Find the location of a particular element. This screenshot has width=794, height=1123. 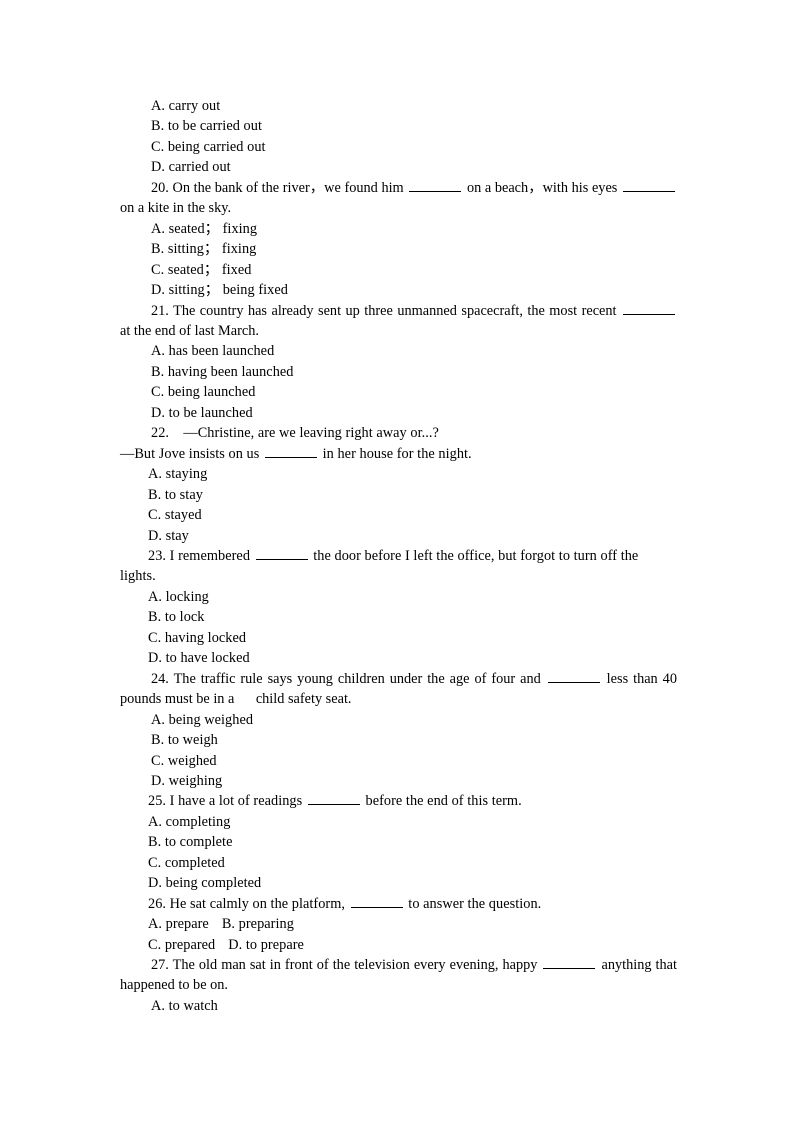

question-stem-text: 25. I have a lot of readings is located at coordinates (227, 801).